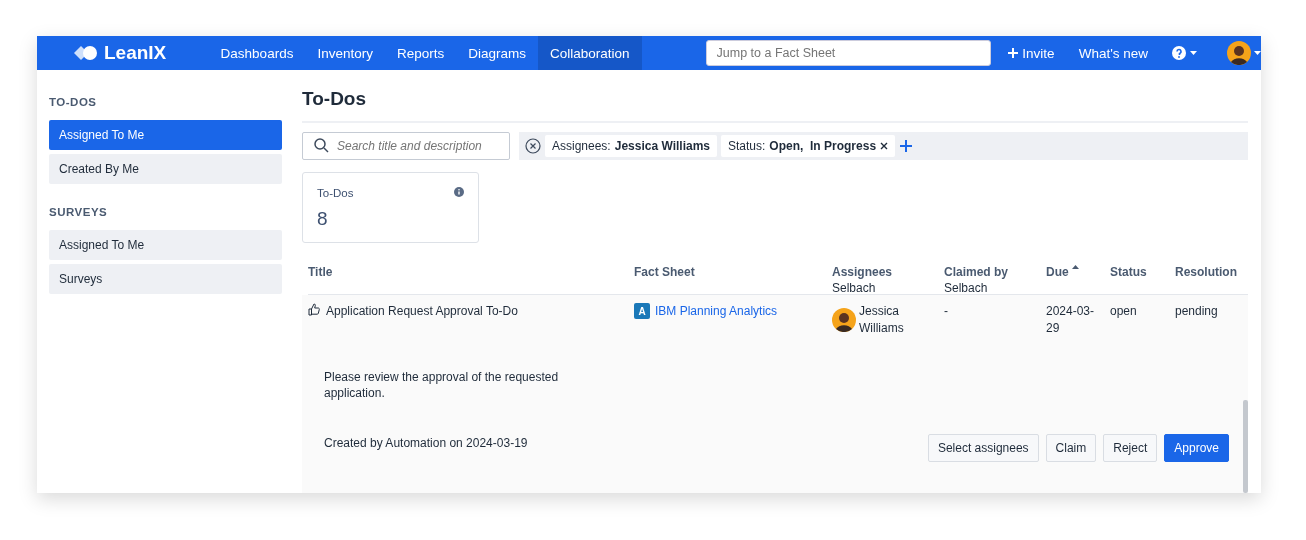 The height and width of the screenshot is (540, 1306). What do you see at coordinates (406, 146) in the screenshot?
I see `search-field: Search title and description` at bounding box center [406, 146].